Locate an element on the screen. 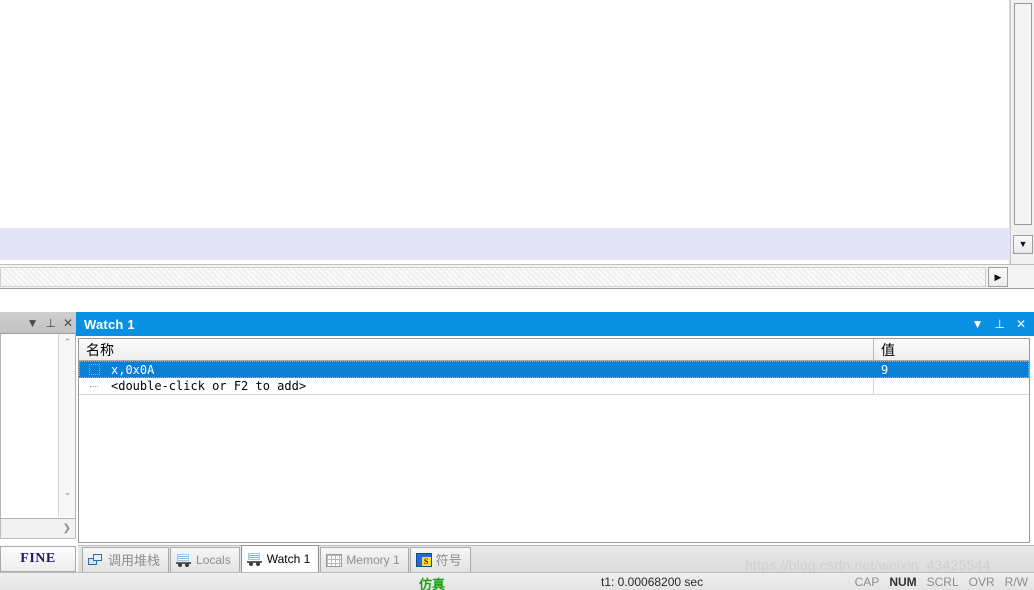  watch-row-value-cell: 9 is located at coordinates (951, 369).